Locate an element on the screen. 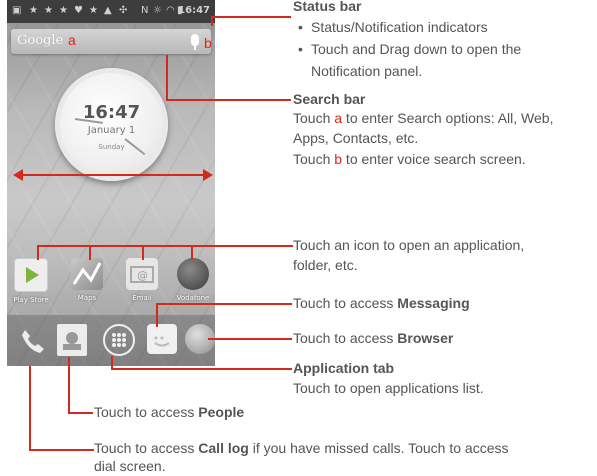  maps-icon is located at coordinates (87, 274).